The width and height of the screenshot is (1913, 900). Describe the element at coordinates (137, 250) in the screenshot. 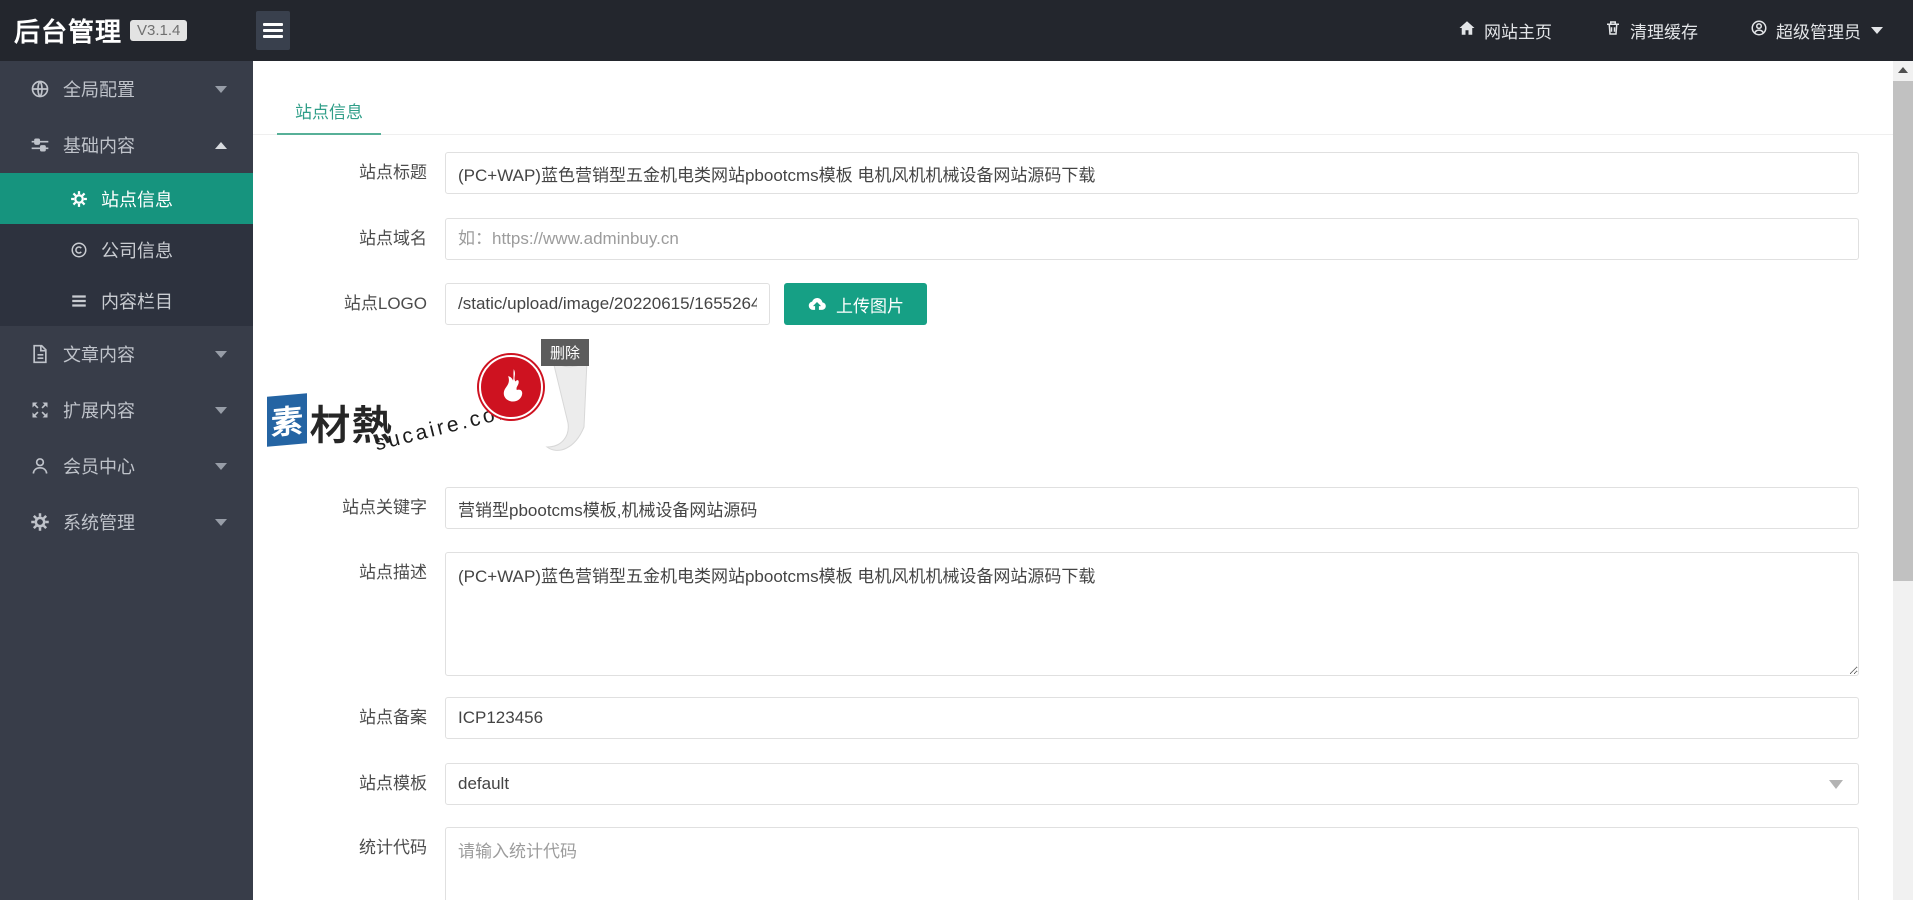

I see `sidebar-item-label: 公司信息` at that location.